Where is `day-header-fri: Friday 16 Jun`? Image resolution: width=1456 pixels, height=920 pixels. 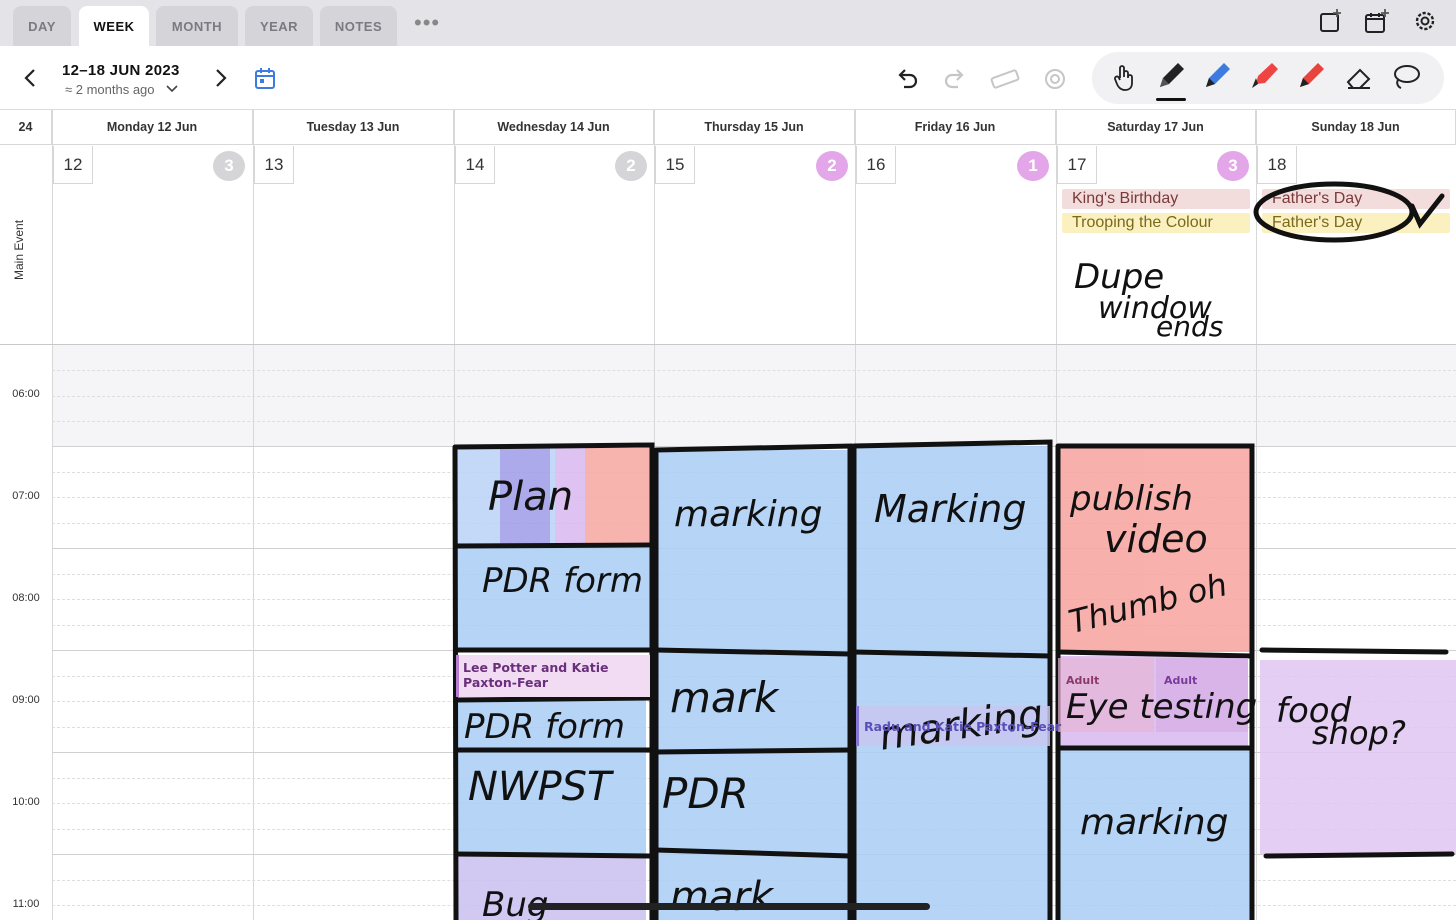 day-header-fri: Friday 16 Jun is located at coordinates (955, 127).